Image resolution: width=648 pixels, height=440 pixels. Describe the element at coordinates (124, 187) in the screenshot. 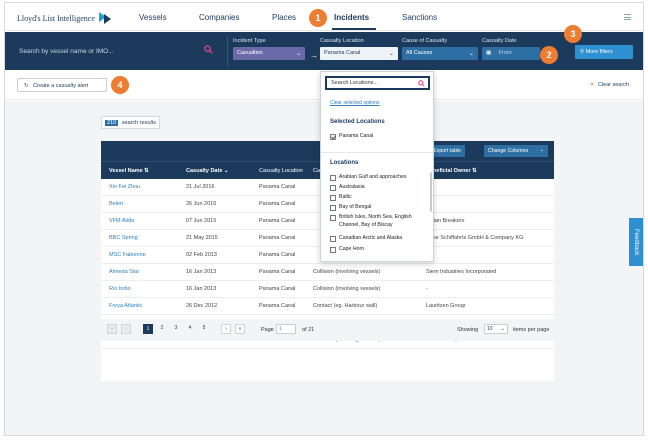

I see `cell-vessel: Xin Fei Zhou` at that location.